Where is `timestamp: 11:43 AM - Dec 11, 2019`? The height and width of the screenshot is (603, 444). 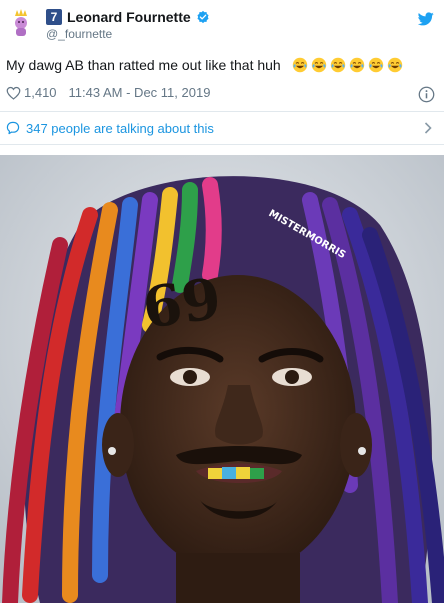
timestamp: 11:43 AM - Dec 11, 2019 is located at coordinates (140, 92).